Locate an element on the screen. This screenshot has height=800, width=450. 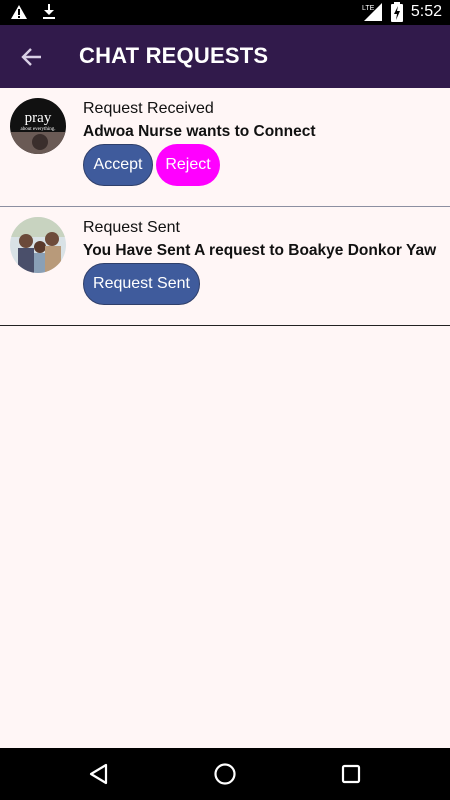
accept-button: Accept is located at coordinates (118, 165).